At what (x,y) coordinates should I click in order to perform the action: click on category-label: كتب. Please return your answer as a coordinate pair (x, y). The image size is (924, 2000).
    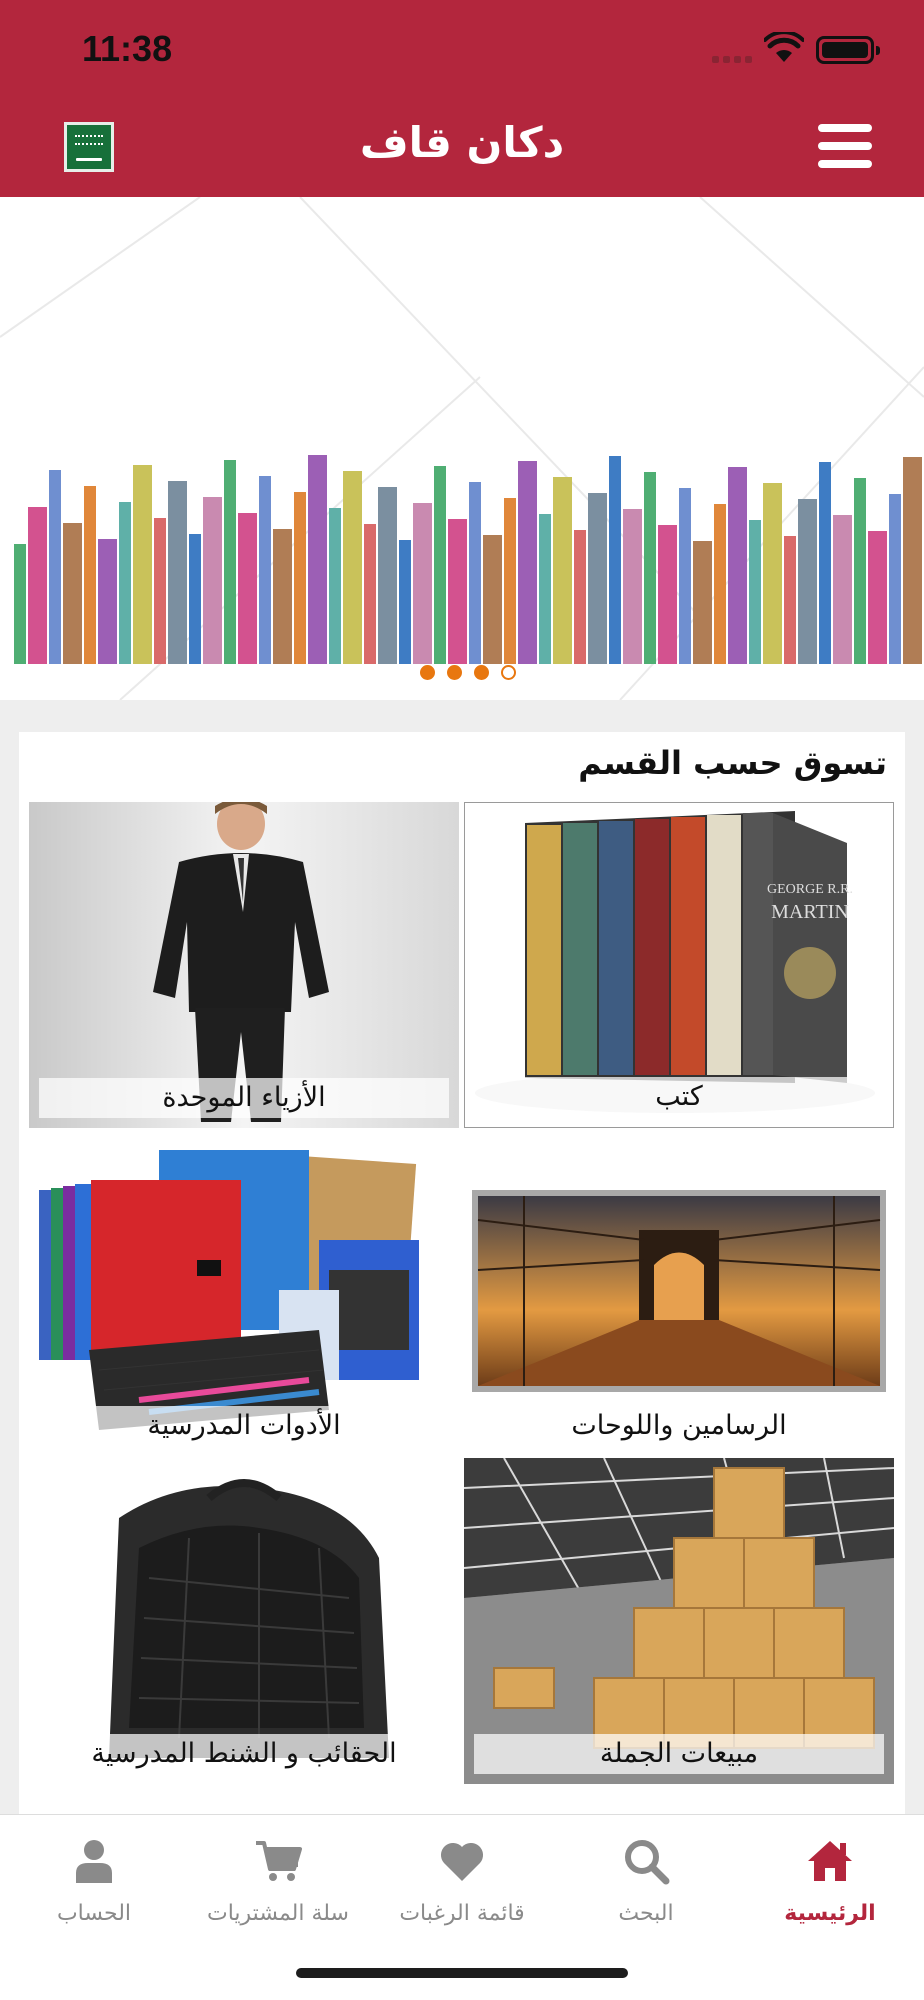
    Looking at the image, I should click on (679, 1097).